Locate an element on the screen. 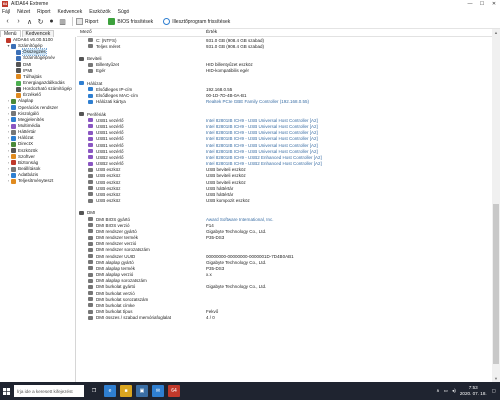 The width and height of the screenshot is (500, 400). field-cell: USB eszköz is located at coordinates (140, 169).